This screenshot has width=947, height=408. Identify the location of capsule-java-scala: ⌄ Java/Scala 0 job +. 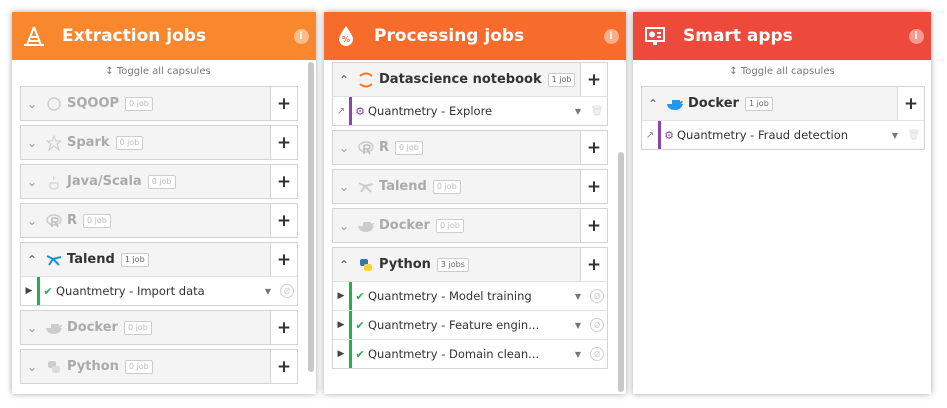
(159, 181).